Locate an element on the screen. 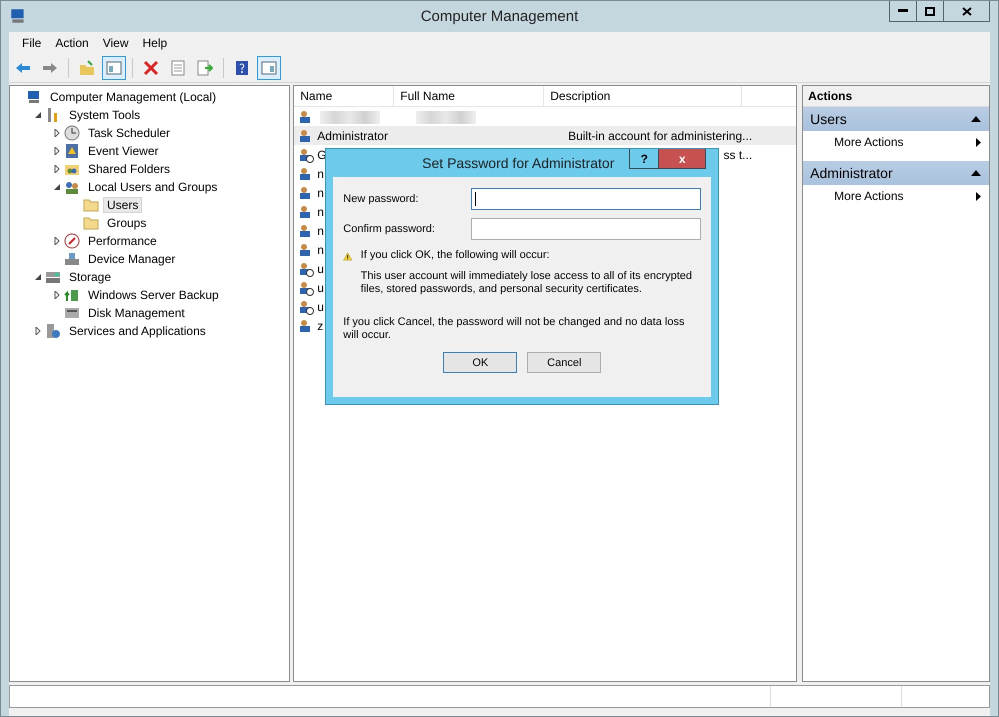 The height and width of the screenshot is (717, 999). actions-title: Actions is located at coordinates (896, 96).